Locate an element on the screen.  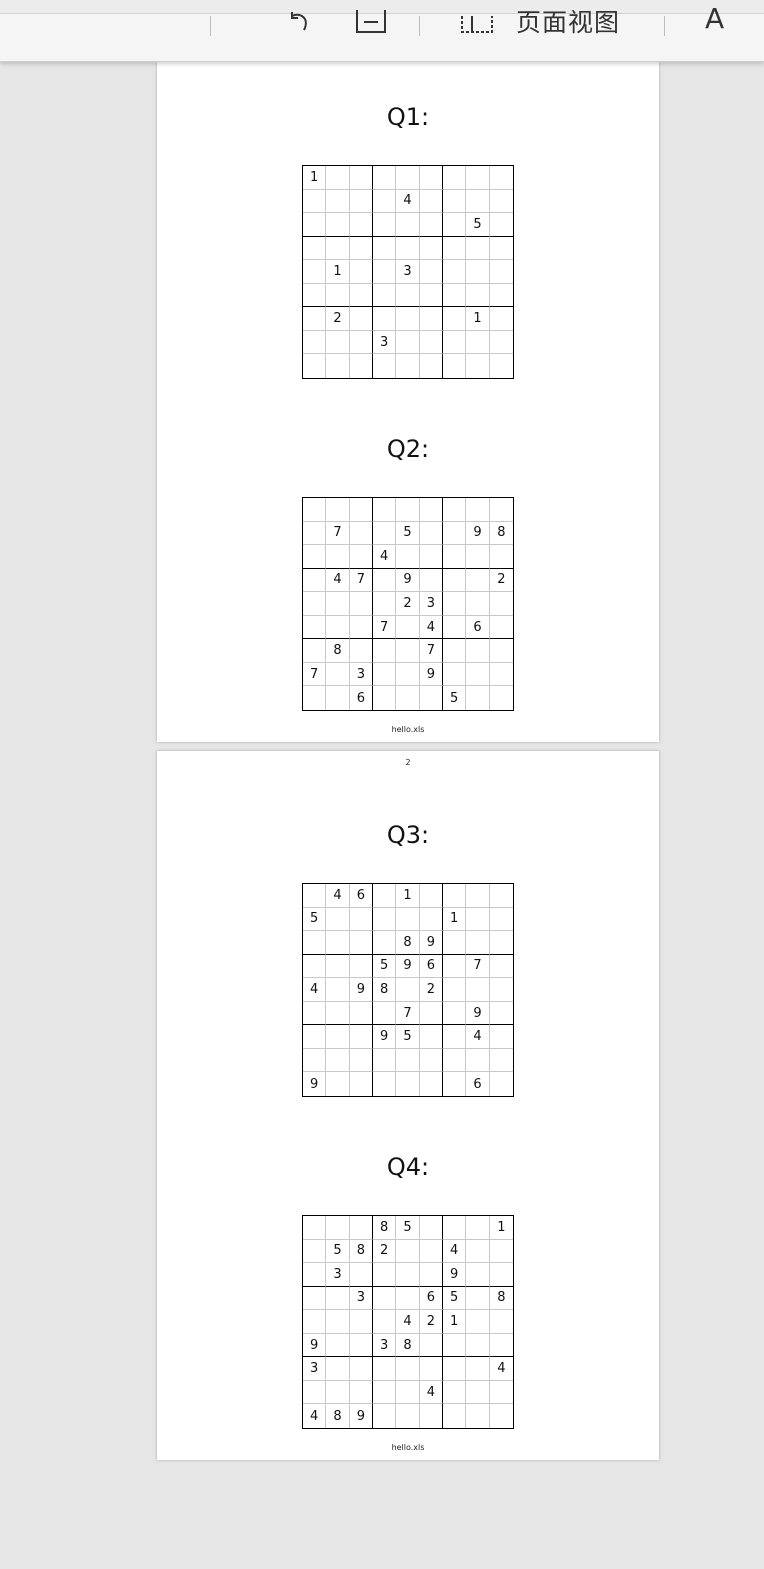
sudoku-grid: 759844792237468773965 is located at coordinates (408, 604).